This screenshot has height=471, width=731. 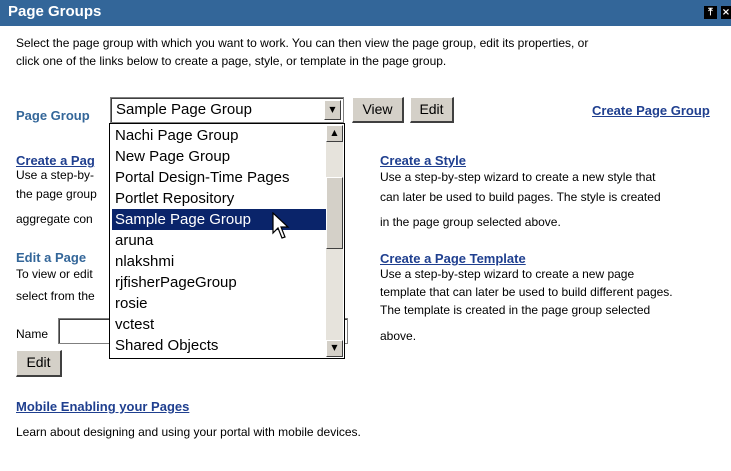 What do you see at coordinates (219, 282) in the screenshot?
I see `dropdown-option: rjfisherPageGroup` at bounding box center [219, 282].